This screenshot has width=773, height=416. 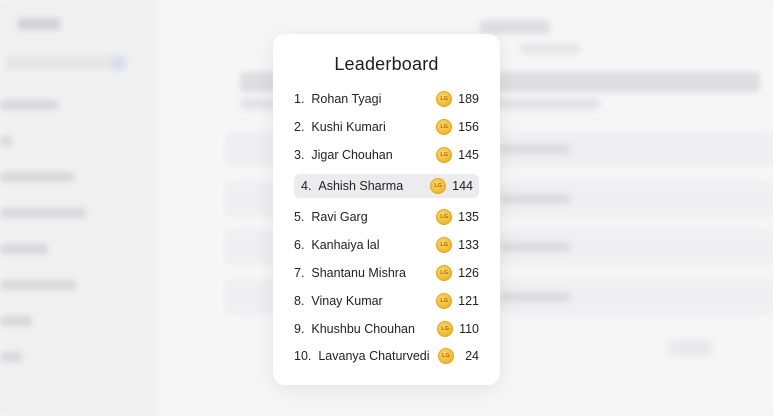 What do you see at coordinates (39, 24) in the screenshot?
I see `brand-logo` at bounding box center [39, 24].